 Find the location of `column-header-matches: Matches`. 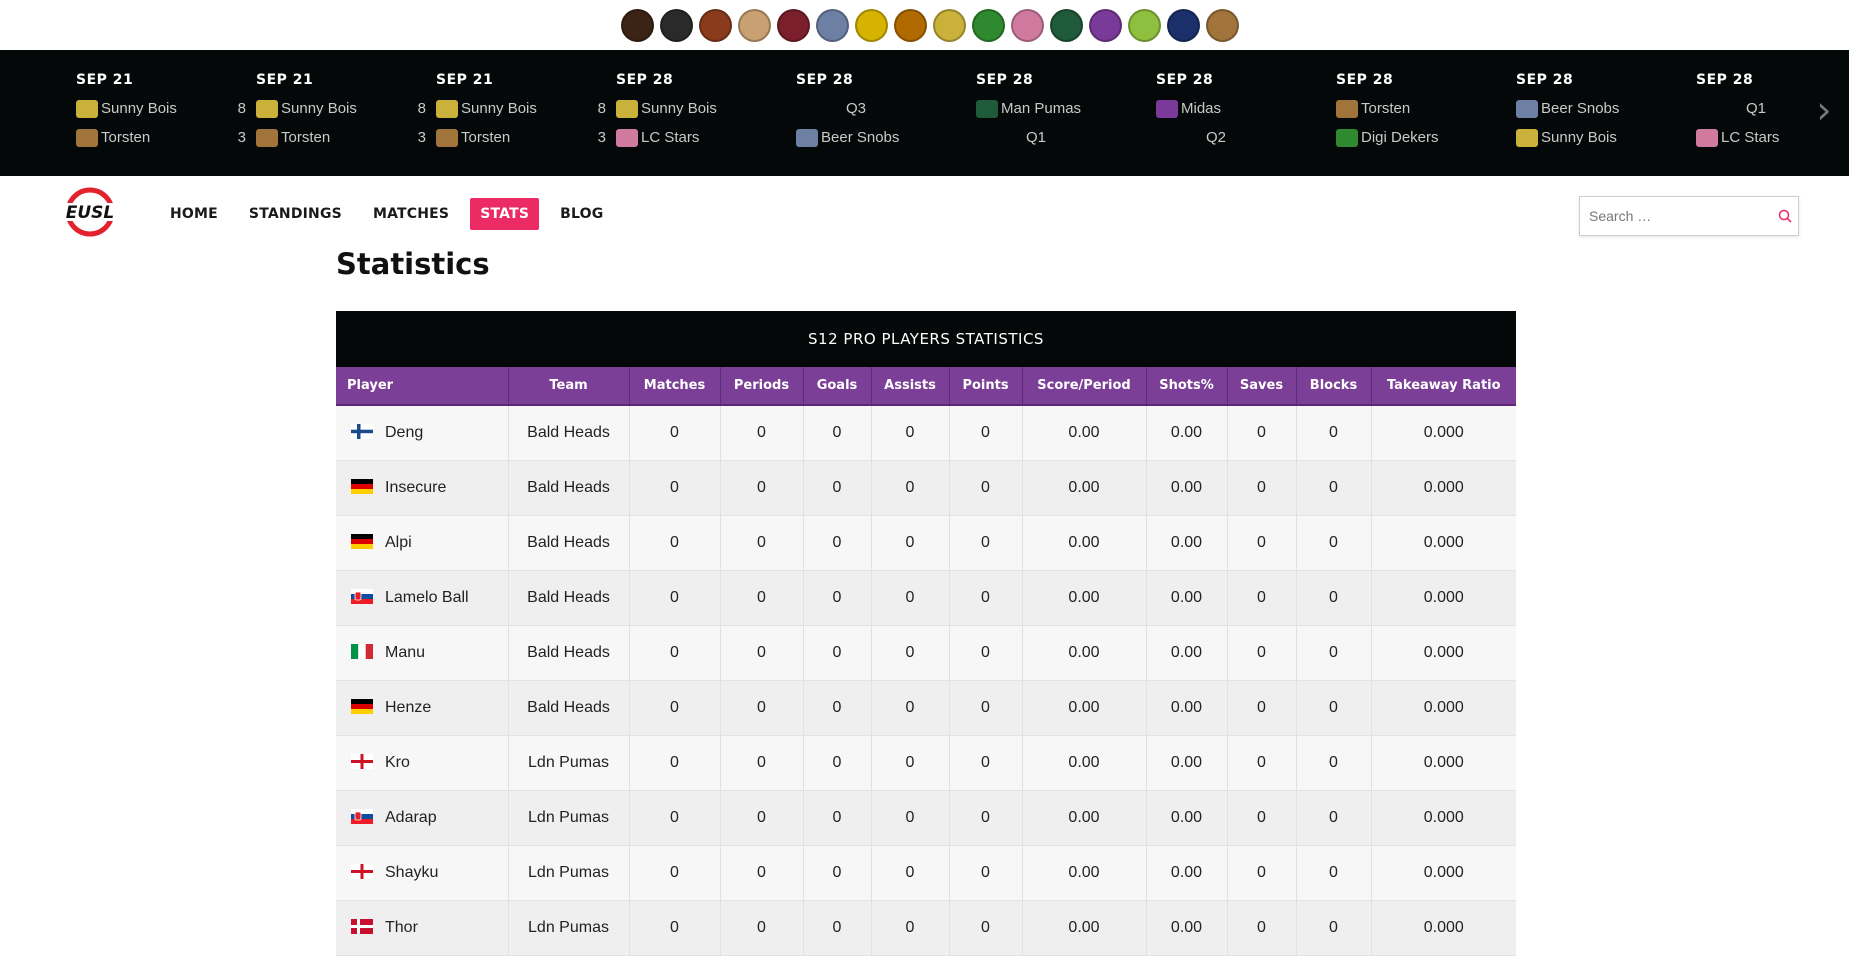

column-header-matches: Matches is located at coordinates (675, 386).